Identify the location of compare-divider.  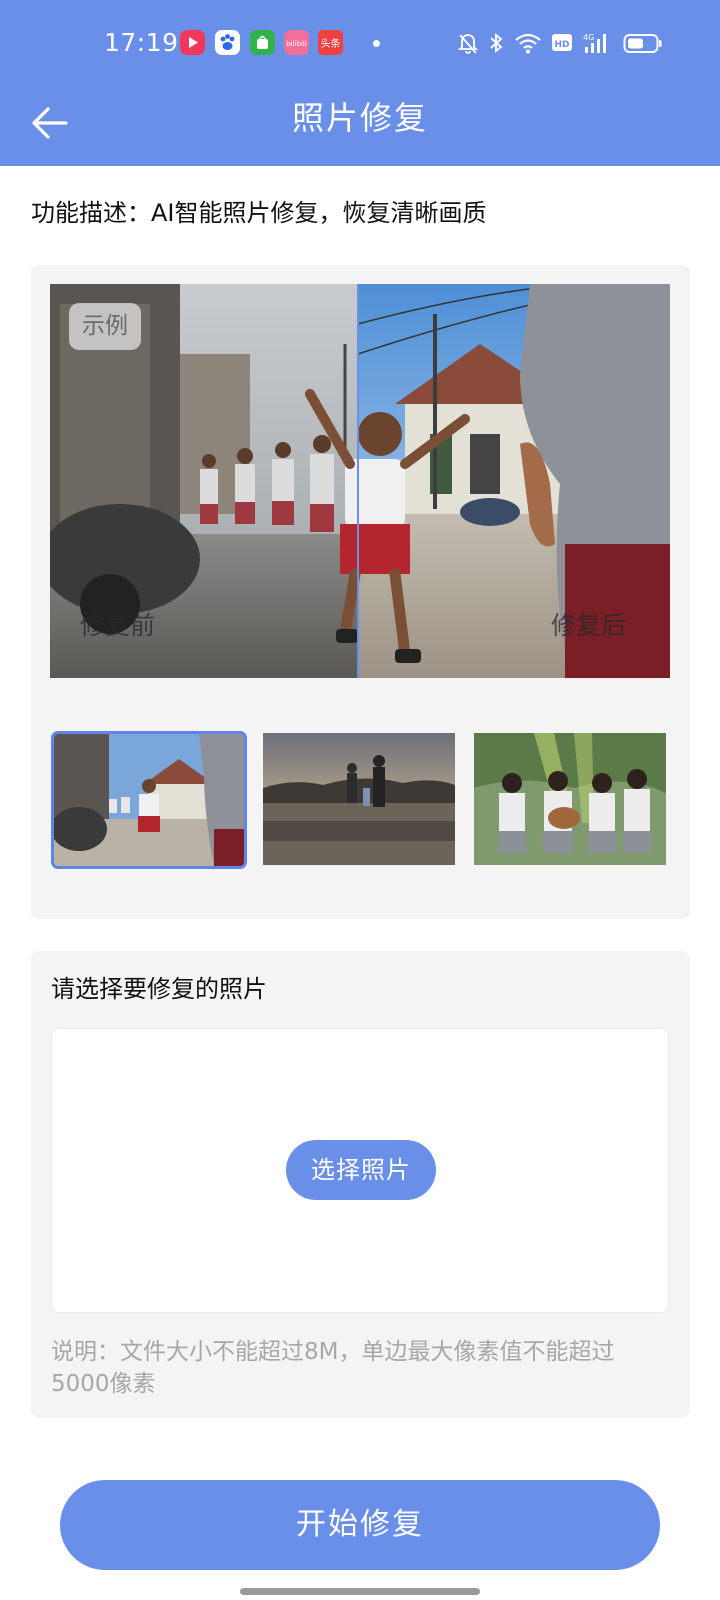
(358, 481).